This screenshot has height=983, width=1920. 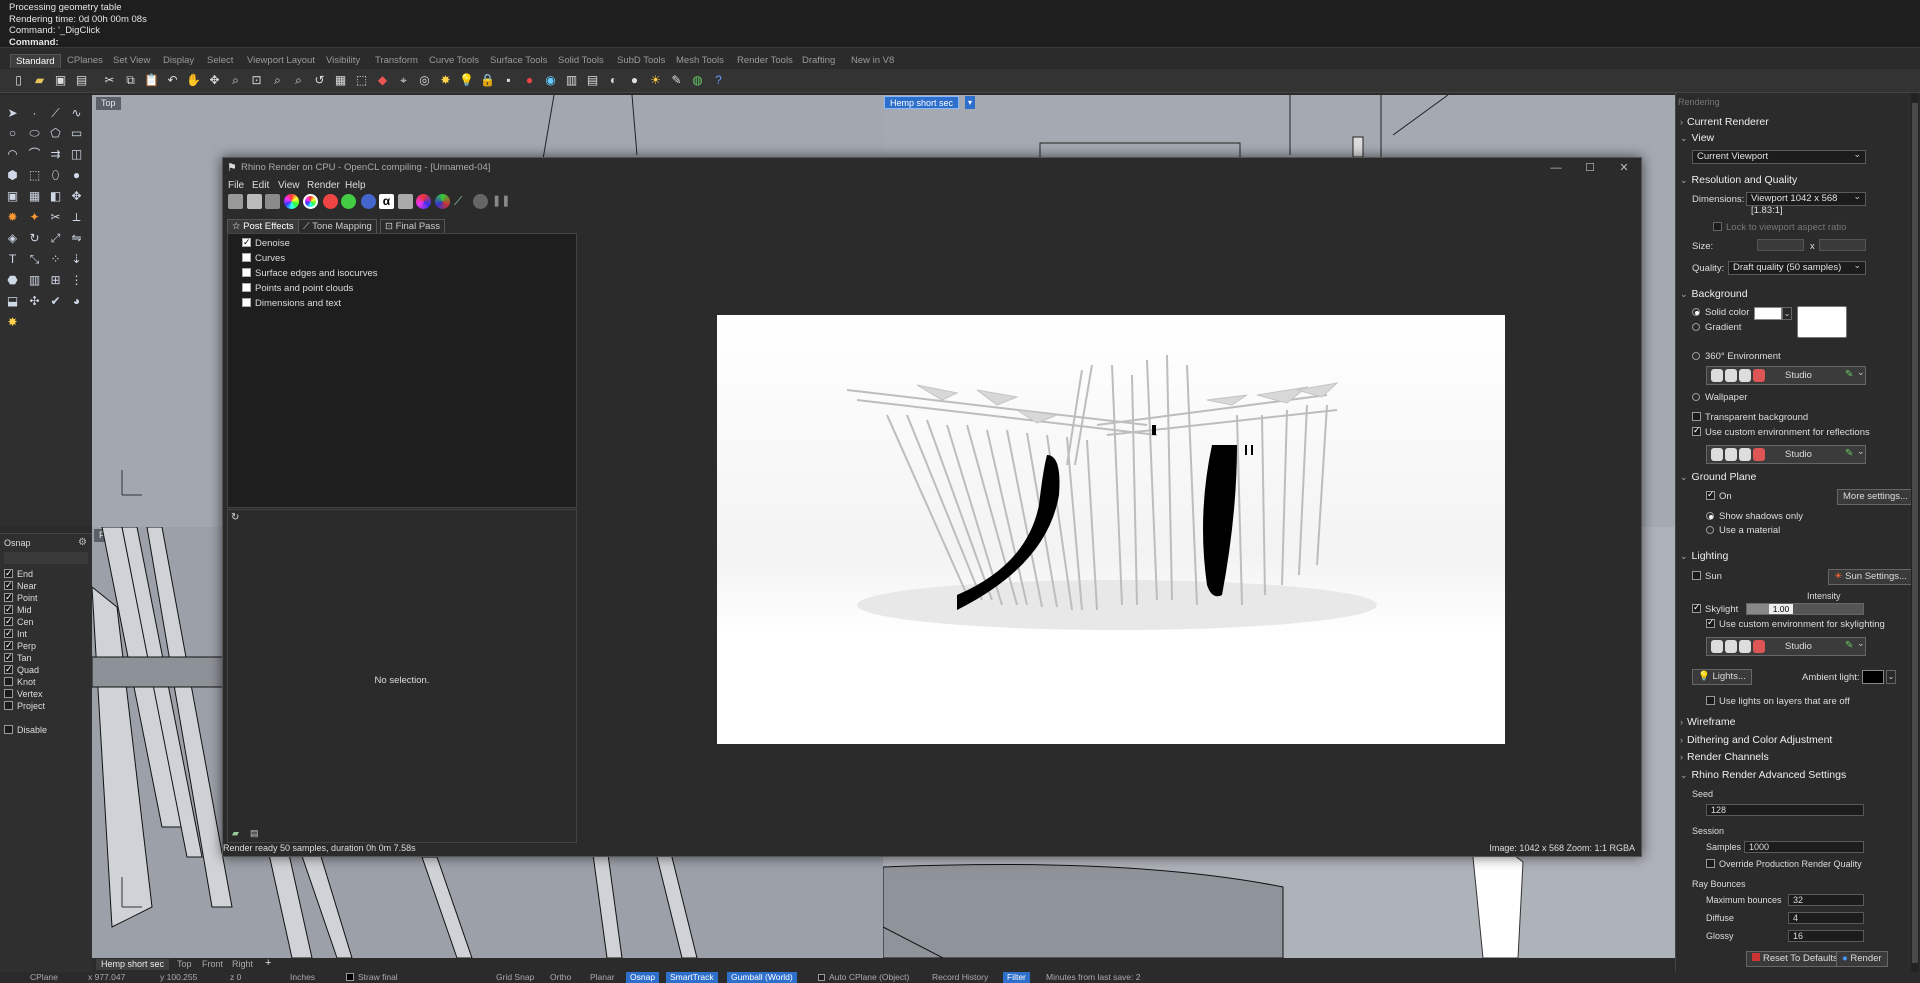 What do you see at coordinates (1842, 245) in the screenshot?
I see `size-height-input` at bounding box center [1842, 245].